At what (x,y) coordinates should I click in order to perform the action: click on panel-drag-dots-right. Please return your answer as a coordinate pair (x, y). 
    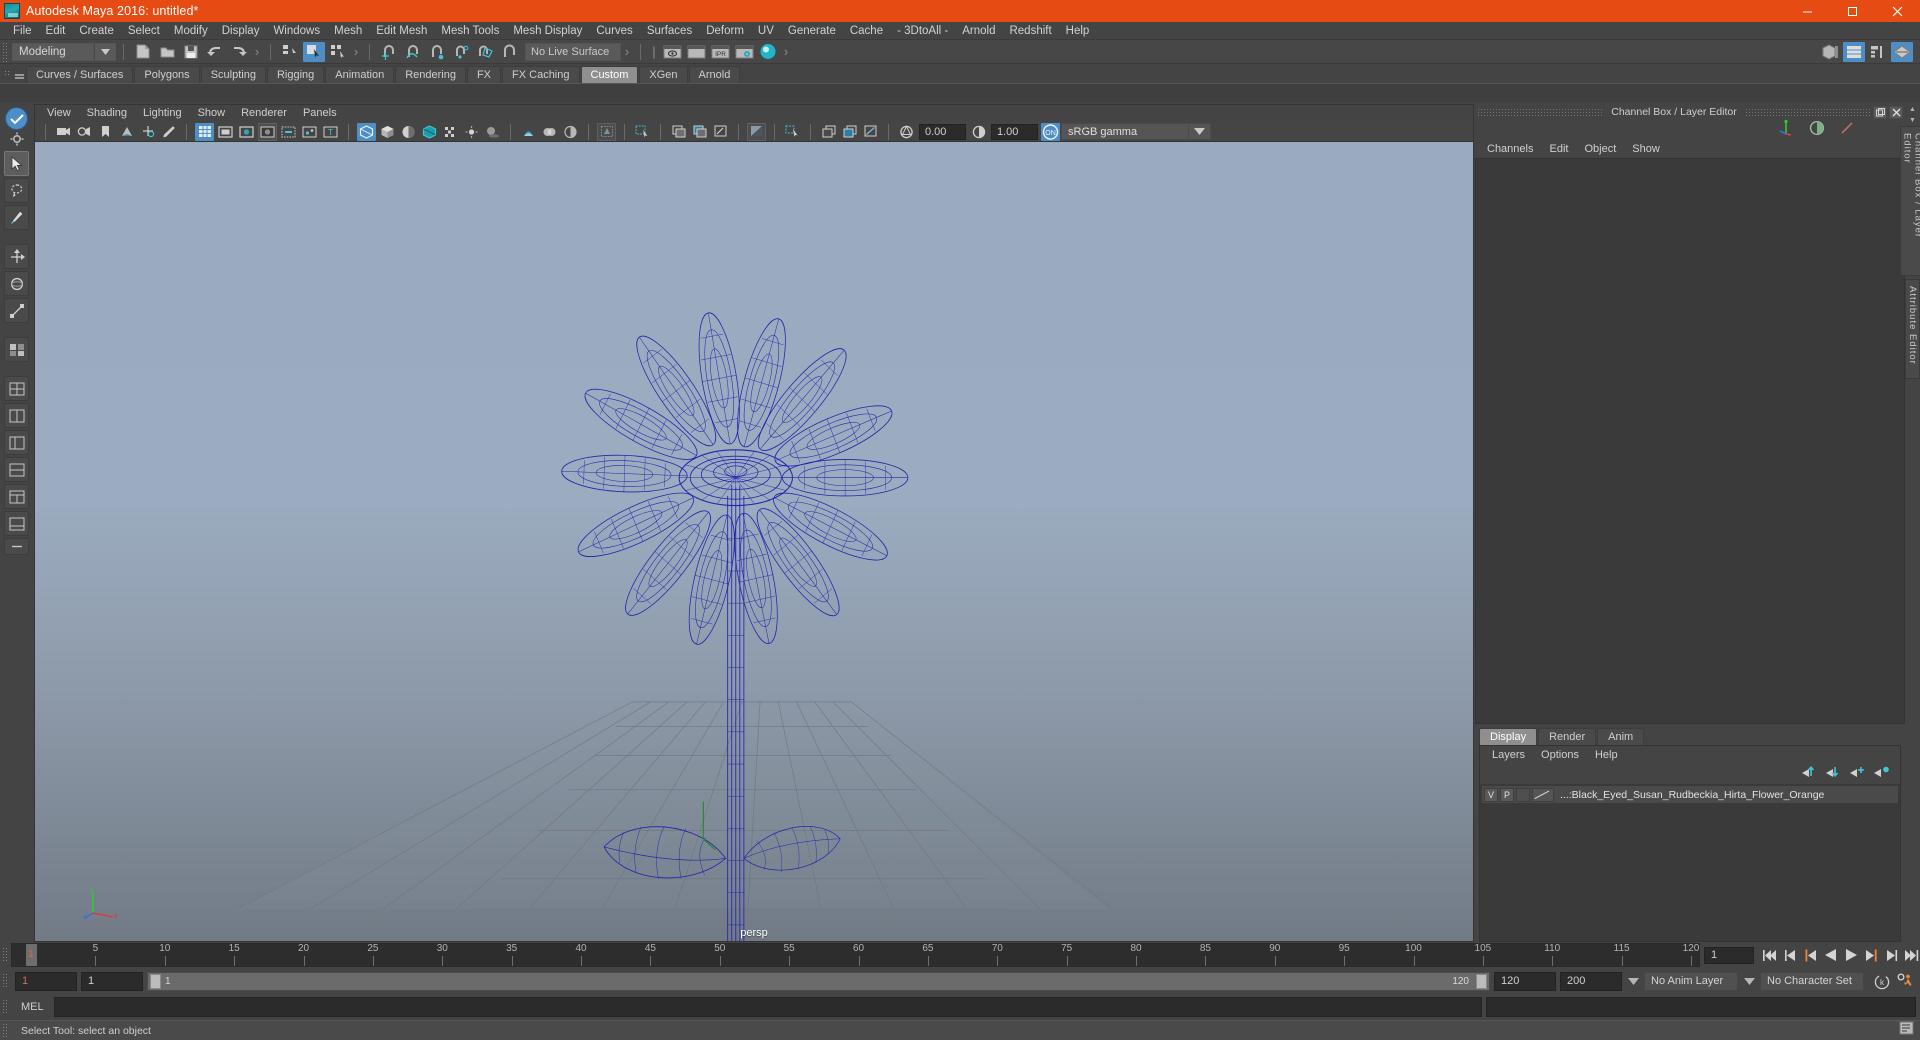
    Looking at the image, I should click on (1807, 112).